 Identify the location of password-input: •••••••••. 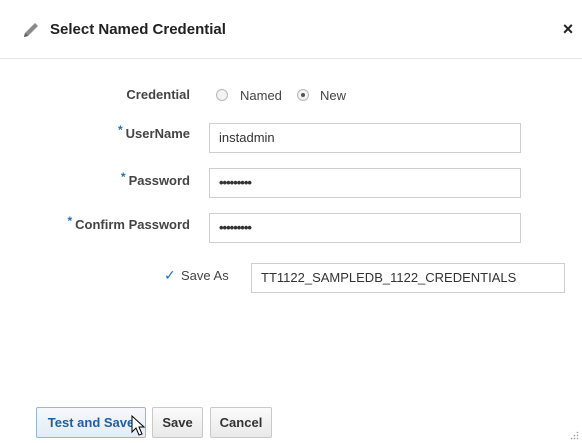
(365, 183).